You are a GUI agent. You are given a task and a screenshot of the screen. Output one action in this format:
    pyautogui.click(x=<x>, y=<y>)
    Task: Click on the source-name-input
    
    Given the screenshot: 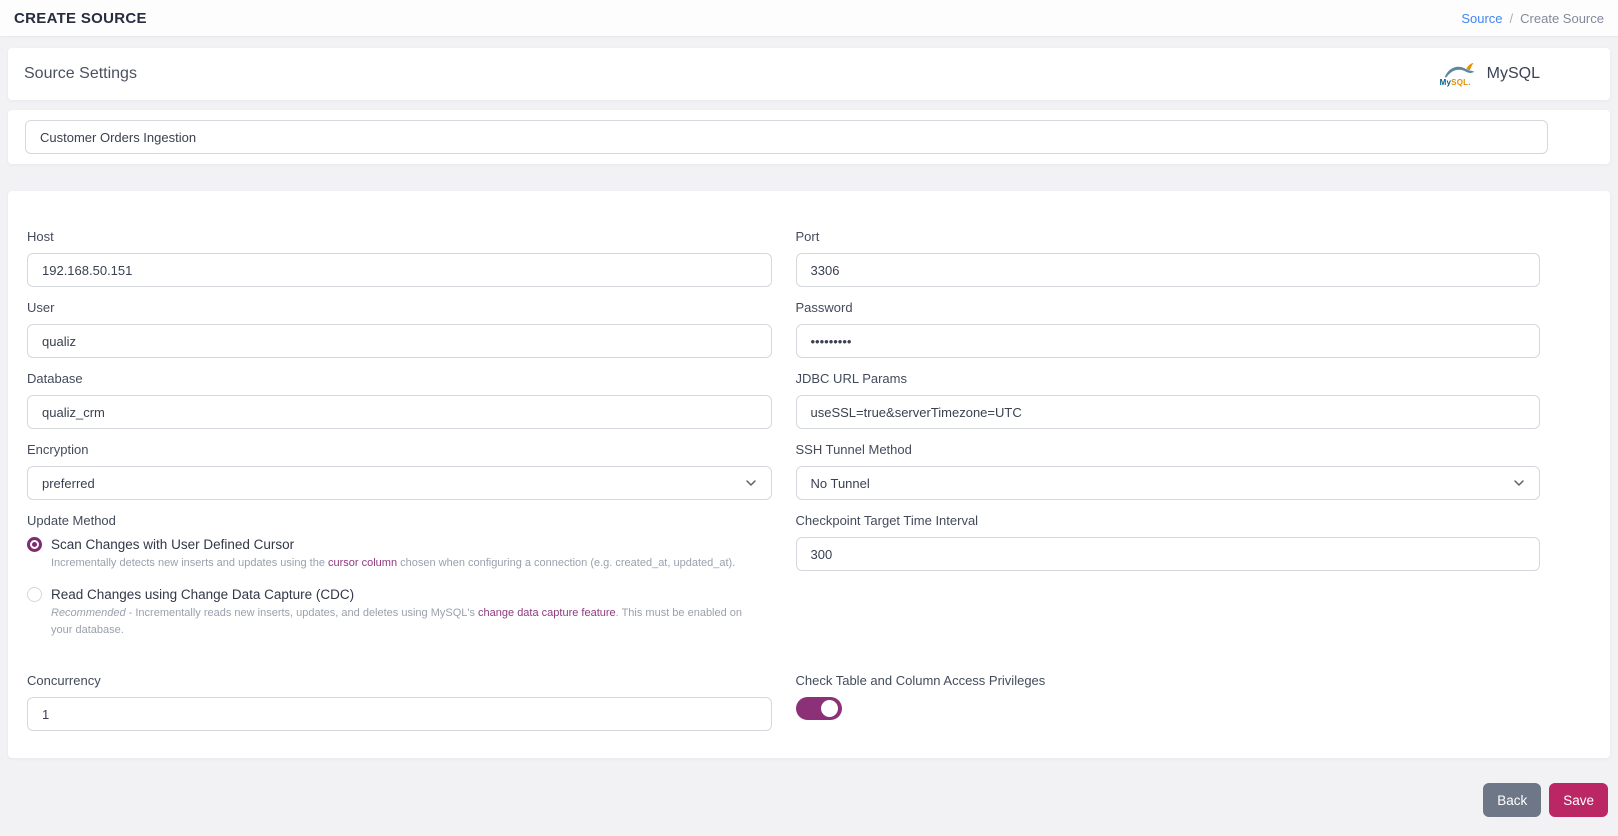 What is the action you would take?
    pyautogui.click(x=786, y=137)
    